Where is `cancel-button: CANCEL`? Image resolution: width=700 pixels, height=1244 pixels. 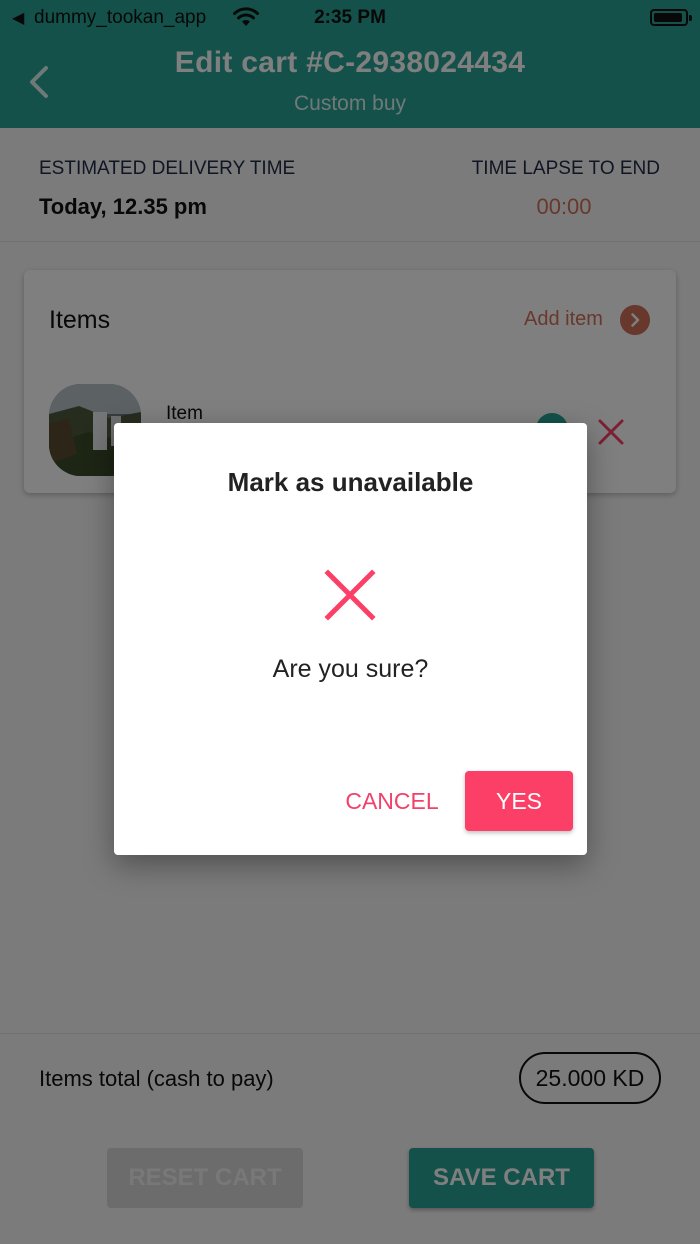 cancel-button: CANCEL is located at coordinates (392, 801).